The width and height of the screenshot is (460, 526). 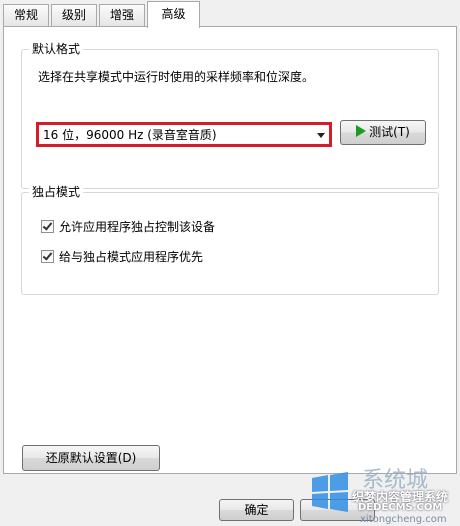 What do you see at coordinates (230, 14) in the screenshot?
I see `tab-strip: 常规 级别 增强 高级` at bounding box center [230, 14].